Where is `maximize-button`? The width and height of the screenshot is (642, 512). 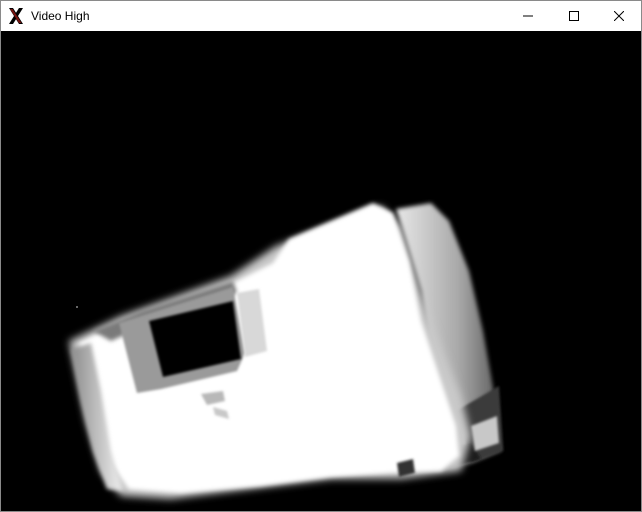
maximize-button is located at coordinates (574, 16).